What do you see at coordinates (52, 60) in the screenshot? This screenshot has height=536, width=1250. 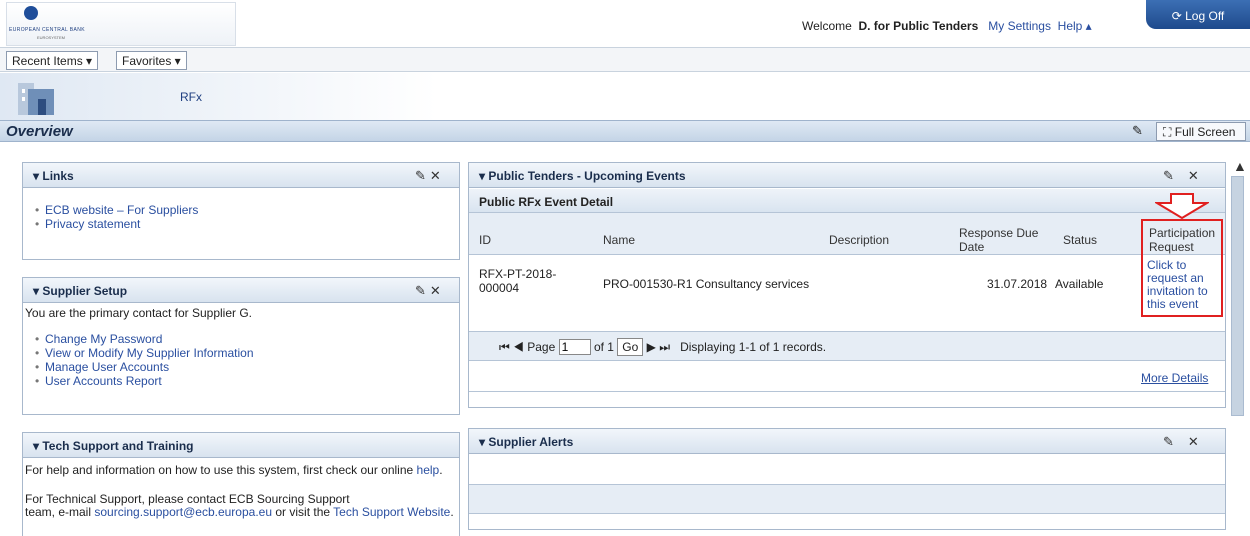 I see `recent-items-button: Recent Items ▾` at bounding box center [52, 60].